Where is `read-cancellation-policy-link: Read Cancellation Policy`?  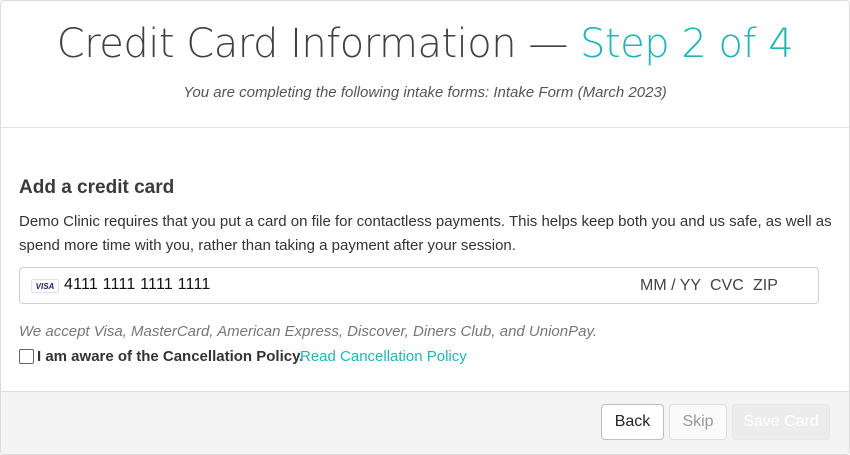
read-cancellation-policy-link: Read Cancellation Policy is located at coordinates (383, 356).